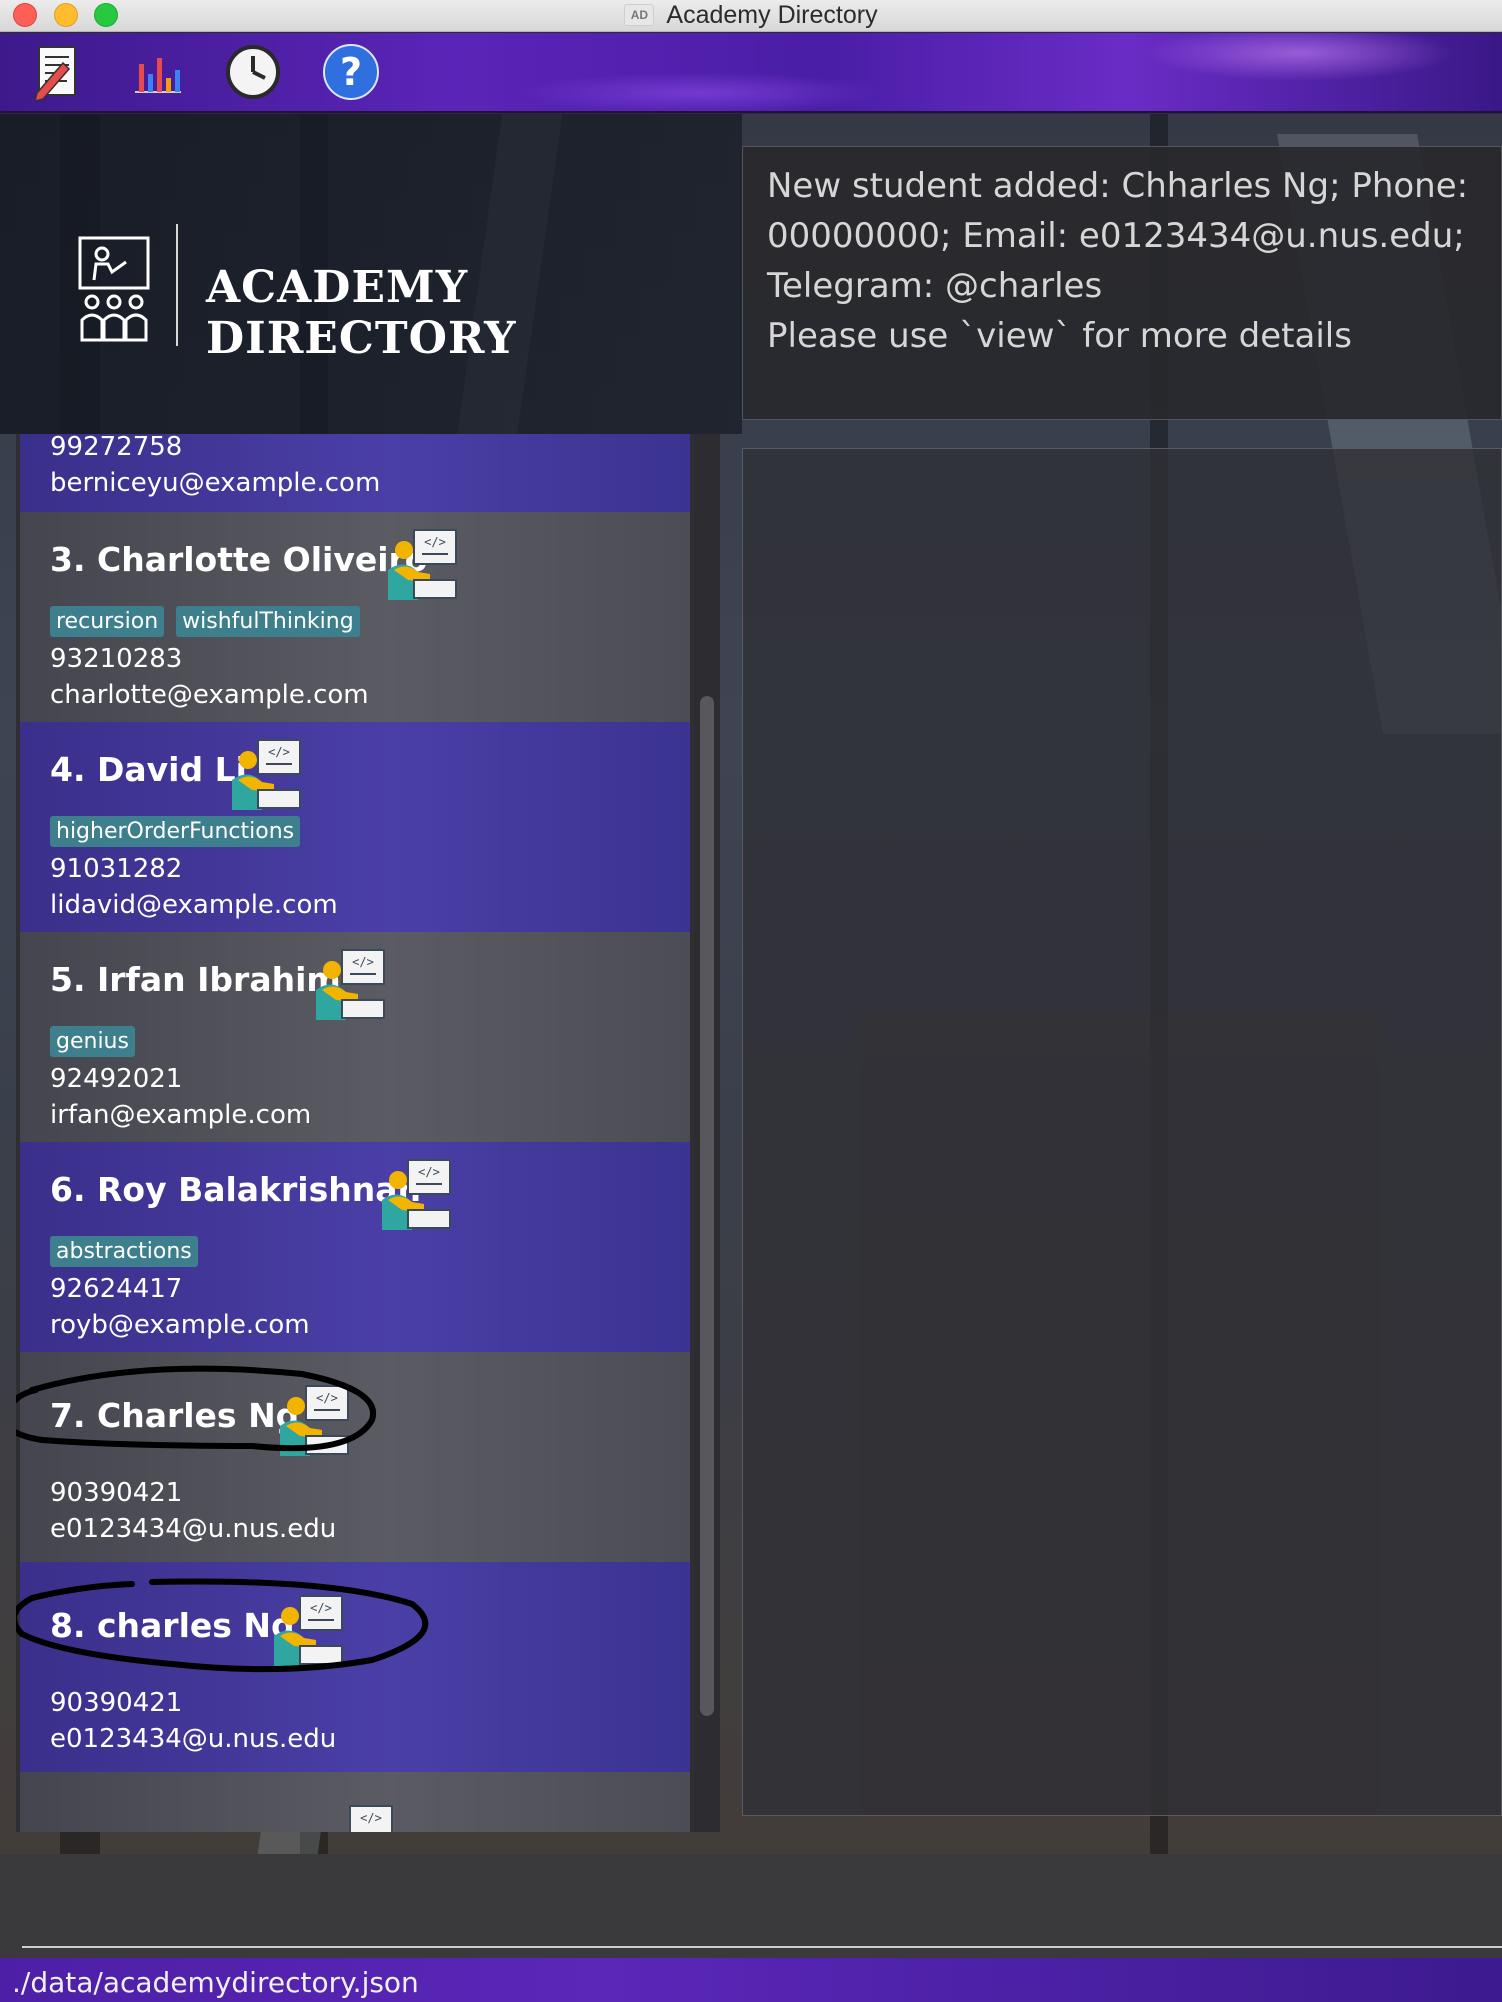 The image size is (1502, 2002). What do you see at coordinates (235, 1189) in the screenshot?
I see `student-name: 6. Roy Balakrishnan` at bounding box center [235, 1189].